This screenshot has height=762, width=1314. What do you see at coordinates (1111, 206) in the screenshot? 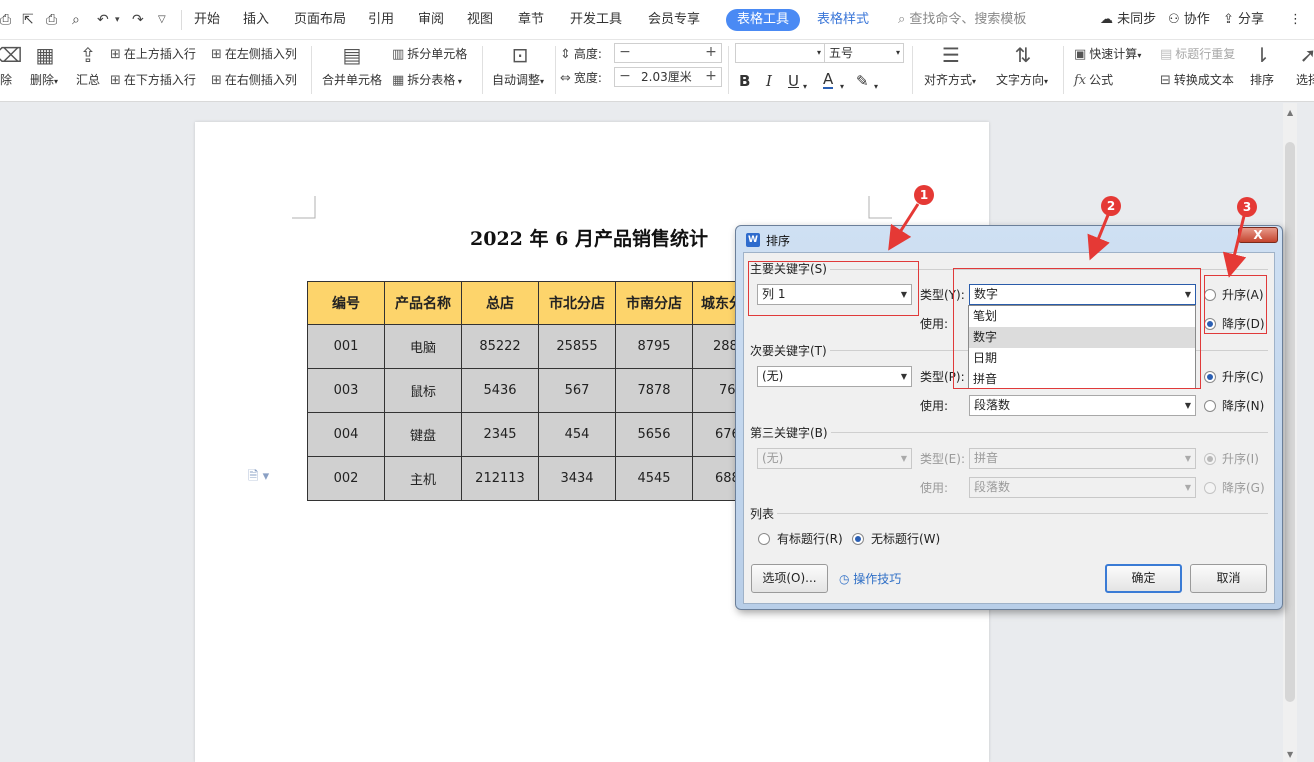
I see `annotation-badge: 2` at bounding box center [1111, 206].